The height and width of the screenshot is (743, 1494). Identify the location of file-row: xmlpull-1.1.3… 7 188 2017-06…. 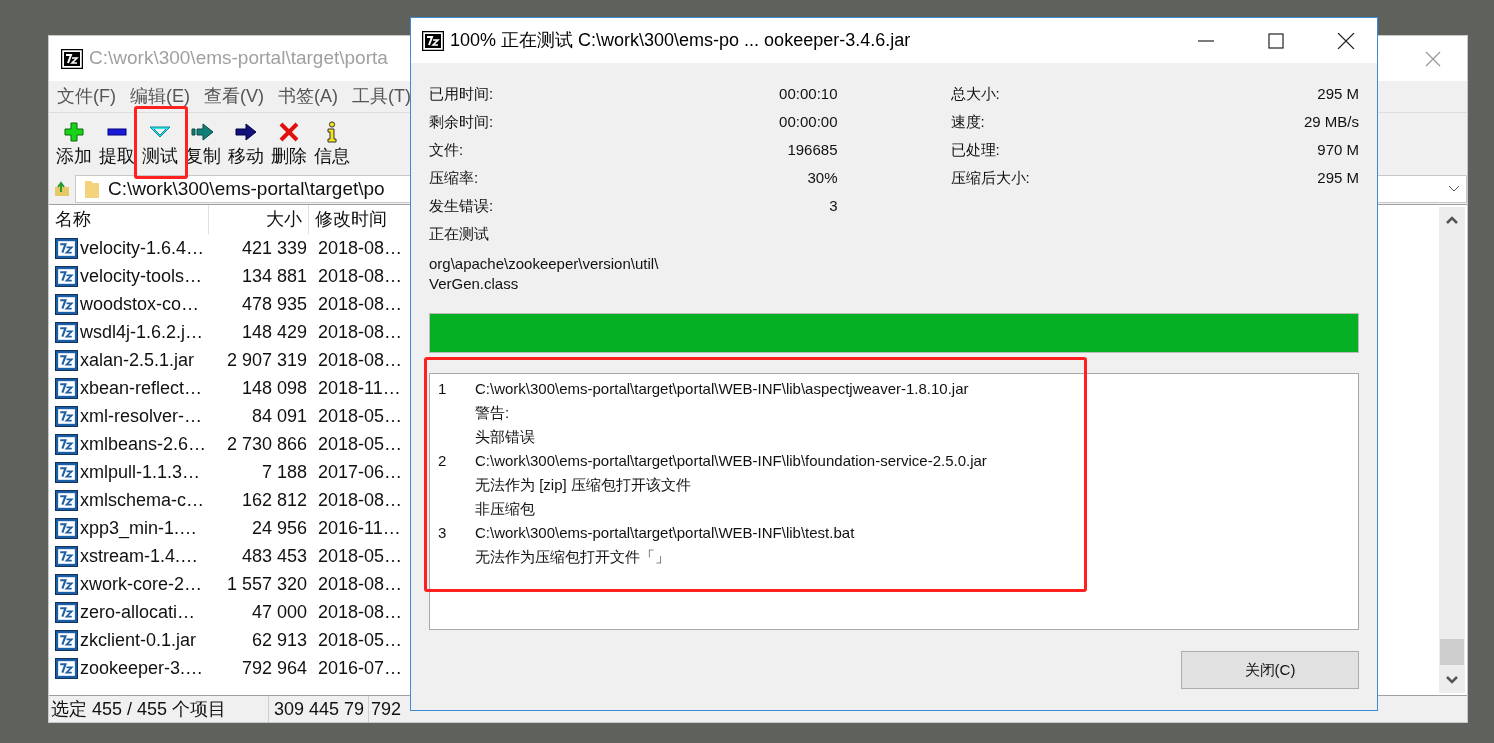
(230, 472).